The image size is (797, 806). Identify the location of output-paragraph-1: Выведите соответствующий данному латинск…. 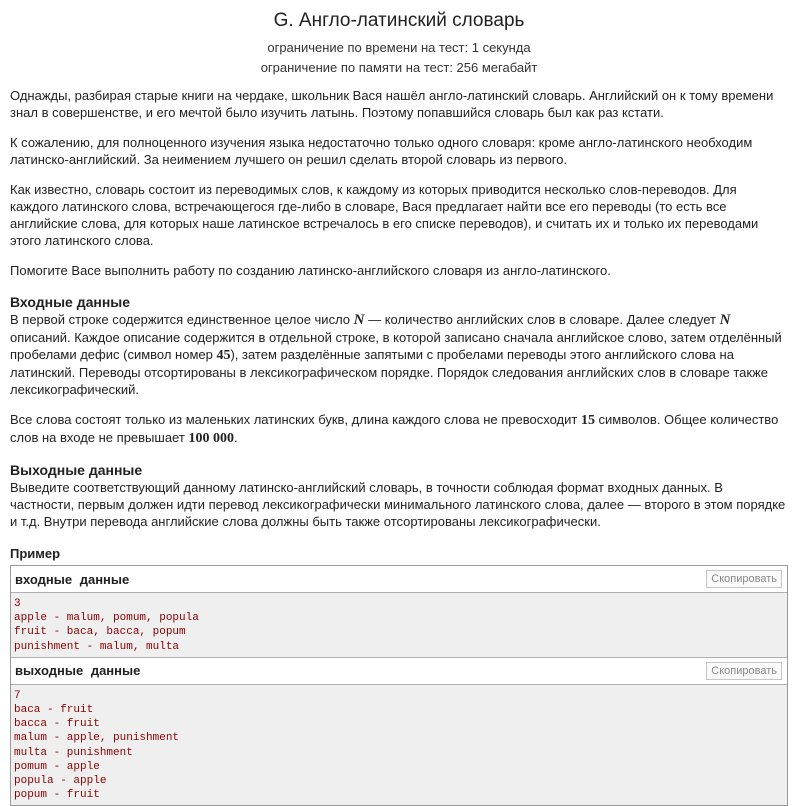
(398, 504).